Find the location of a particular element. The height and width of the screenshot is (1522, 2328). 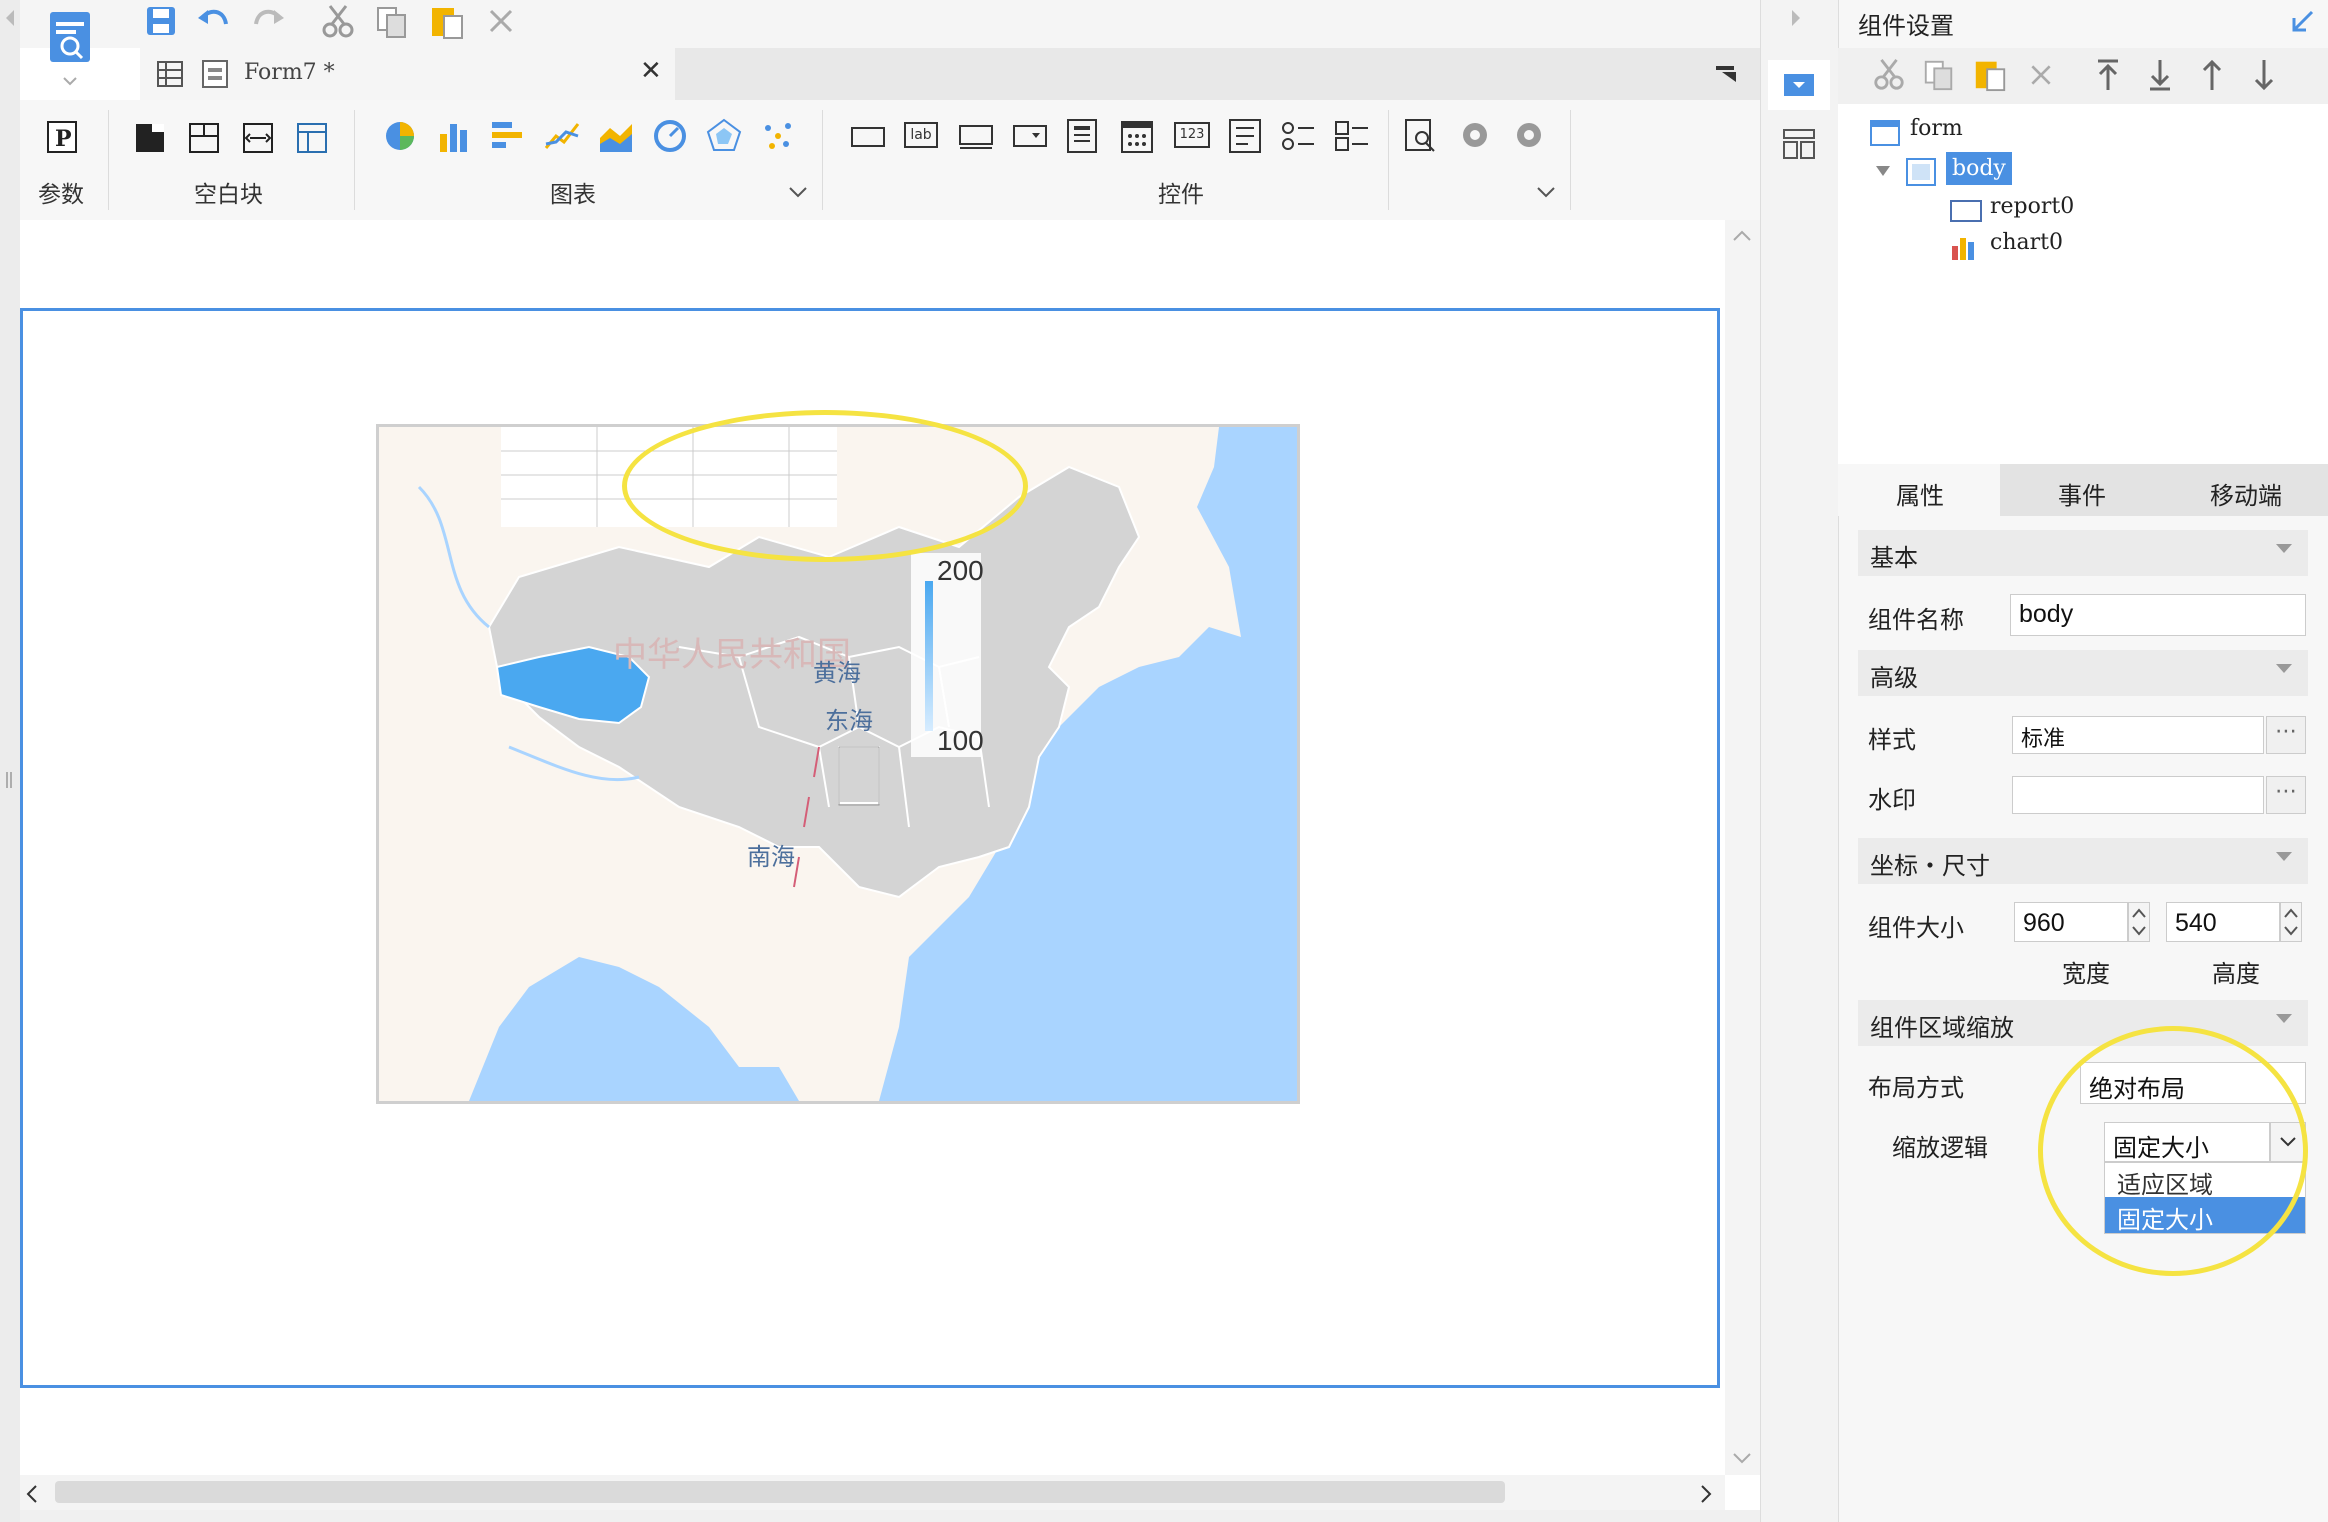

horizontal-bar-chart-icon is located at coordinates (508, 136).